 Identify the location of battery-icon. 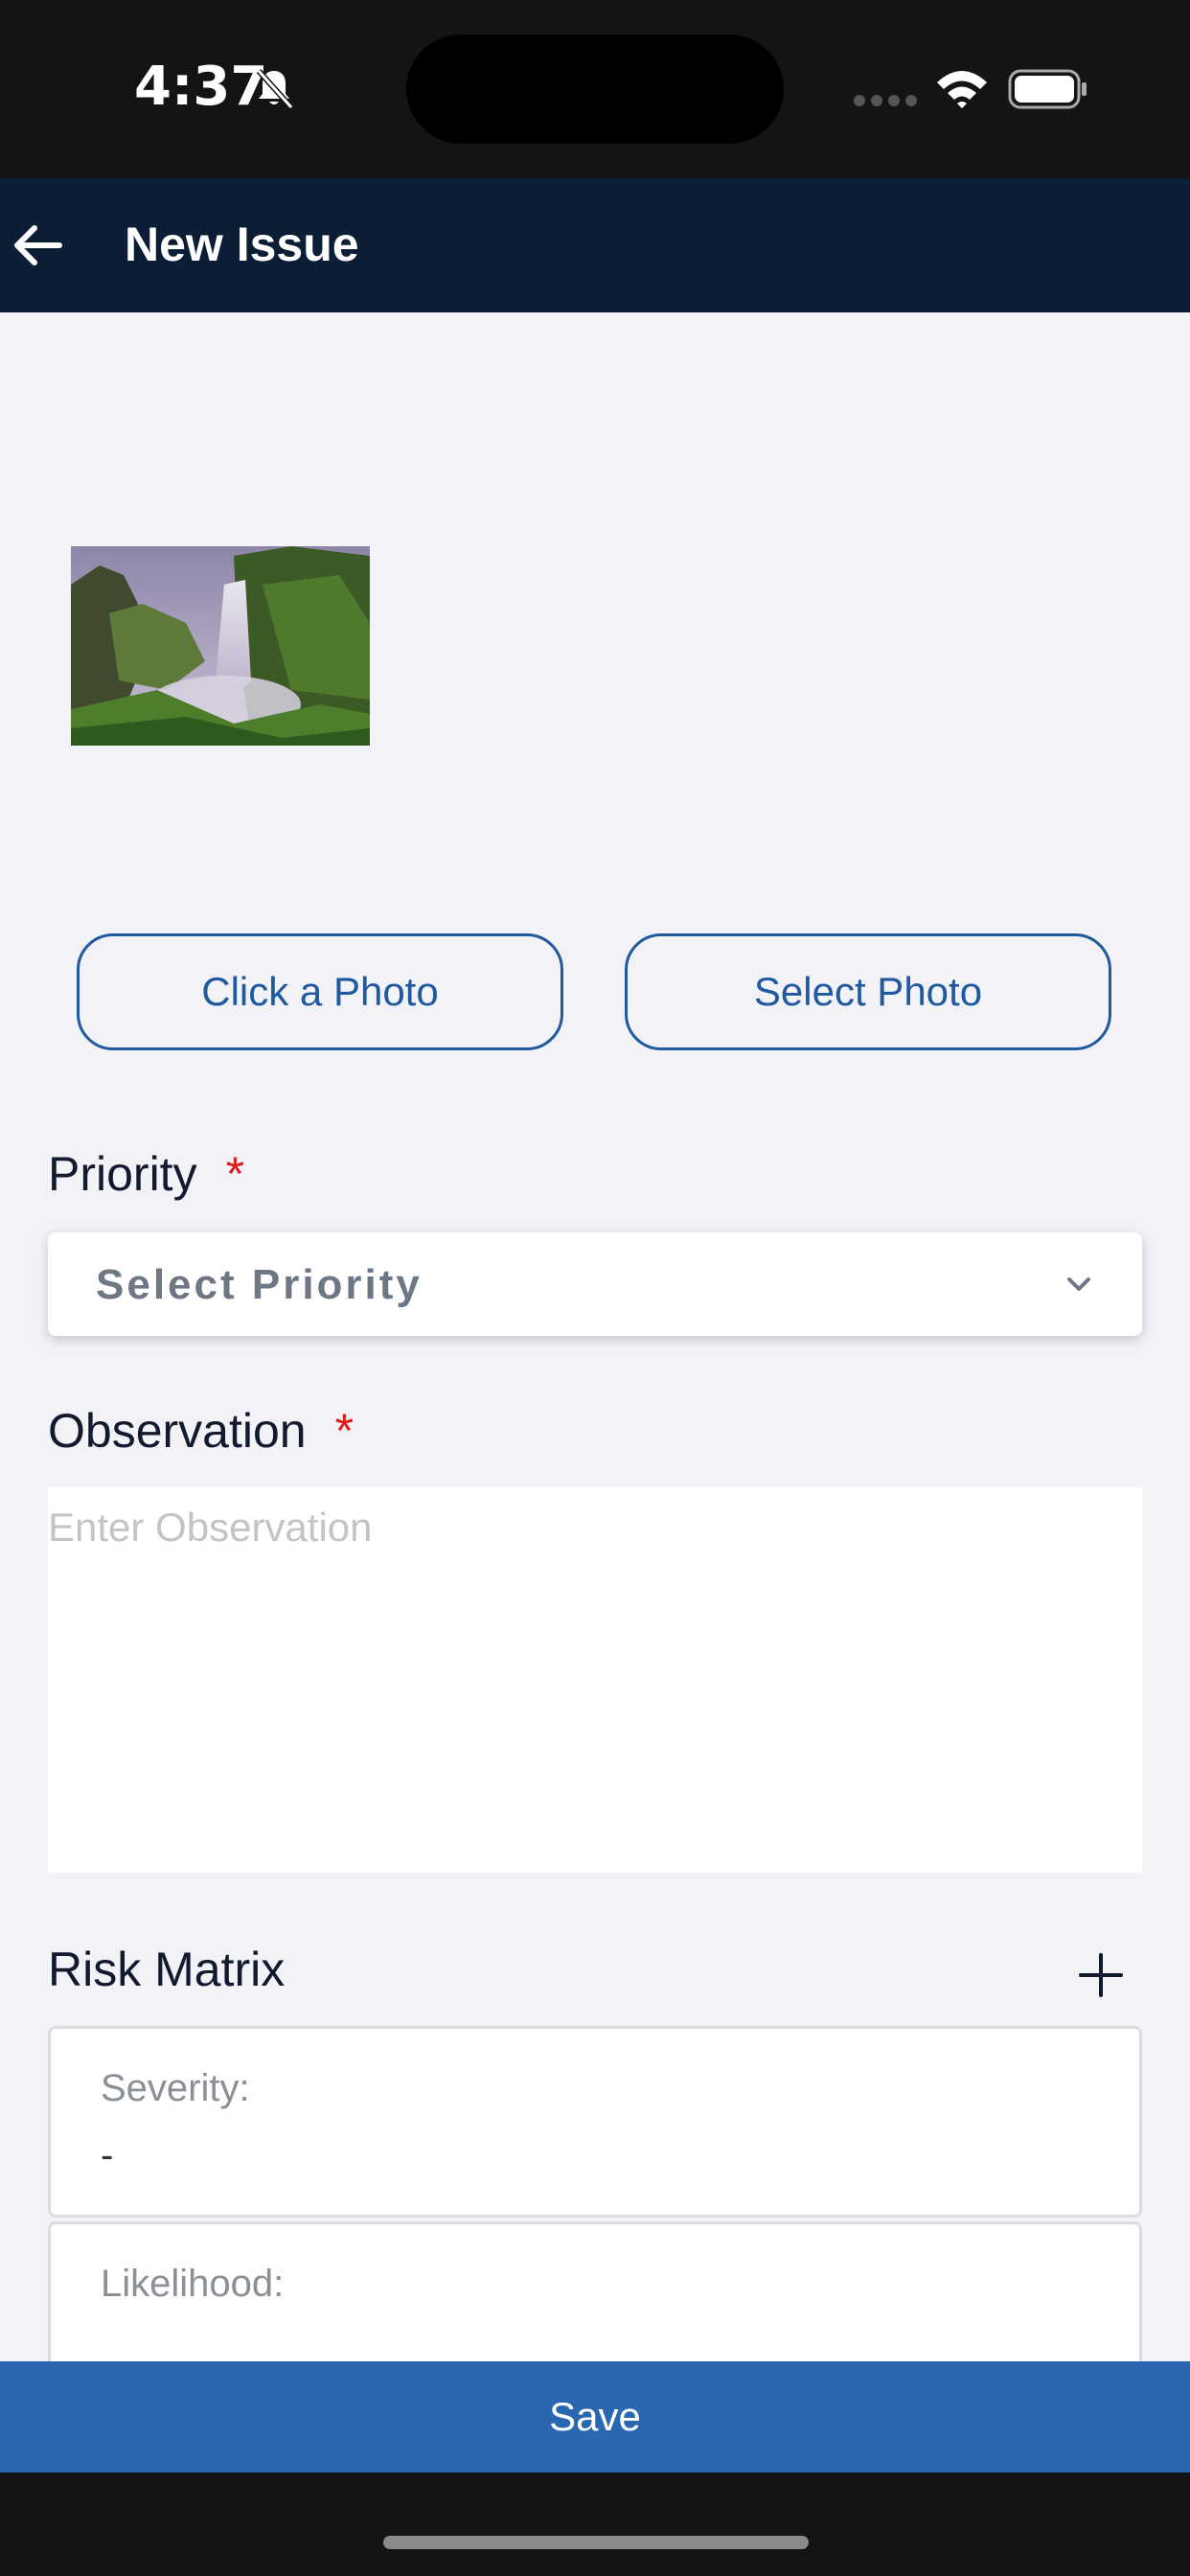
(1047, 89).